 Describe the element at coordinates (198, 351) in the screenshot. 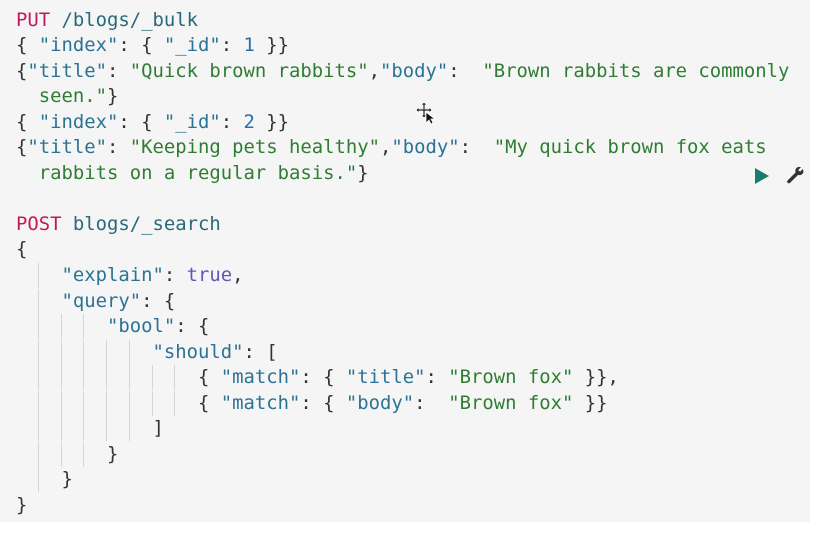

I see `token-key: "should"` at that location.